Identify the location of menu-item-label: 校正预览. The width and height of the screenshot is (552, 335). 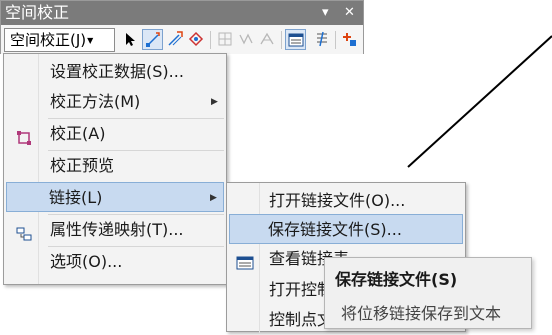
(82, 165).